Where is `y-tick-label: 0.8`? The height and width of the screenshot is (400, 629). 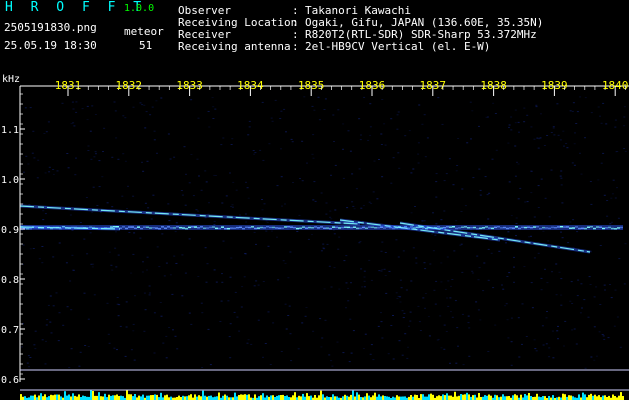 y-tick-label: 0.8 is located at coordinates (10, 280).